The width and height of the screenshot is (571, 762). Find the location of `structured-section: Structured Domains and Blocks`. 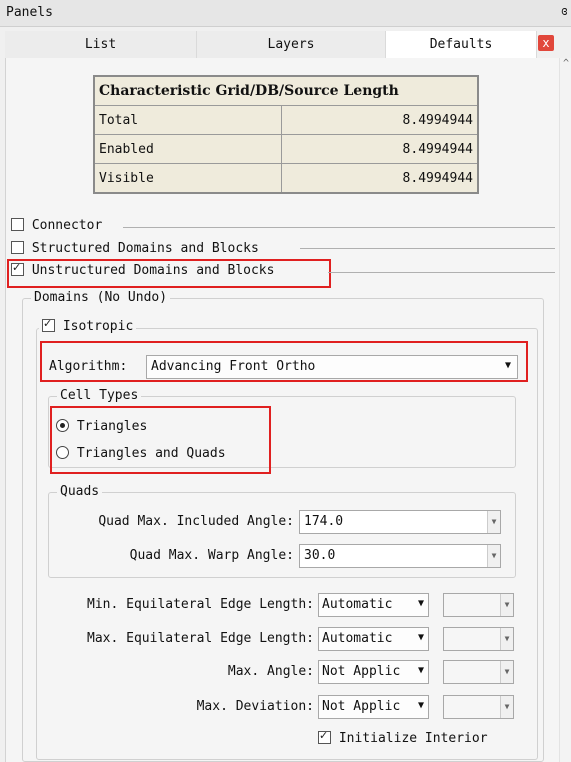

structured-section: Structured Domains and Blocks is located at coordinates (135, 248).